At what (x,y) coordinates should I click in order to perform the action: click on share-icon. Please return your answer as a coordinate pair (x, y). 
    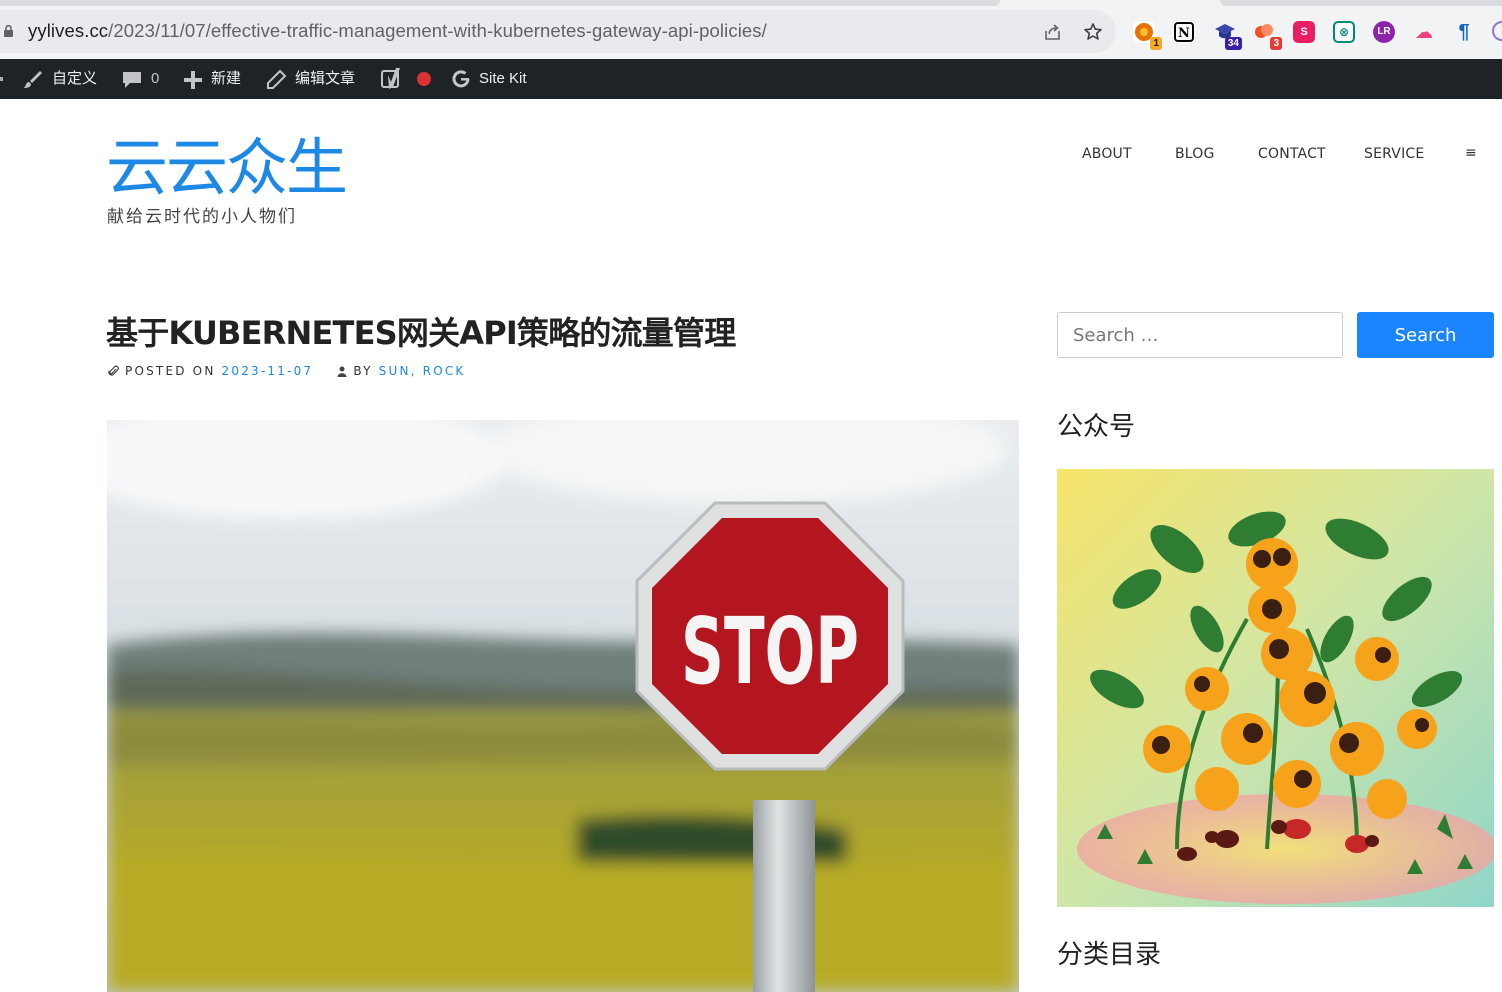
    Looking at the image, I should click on (1053, 32).